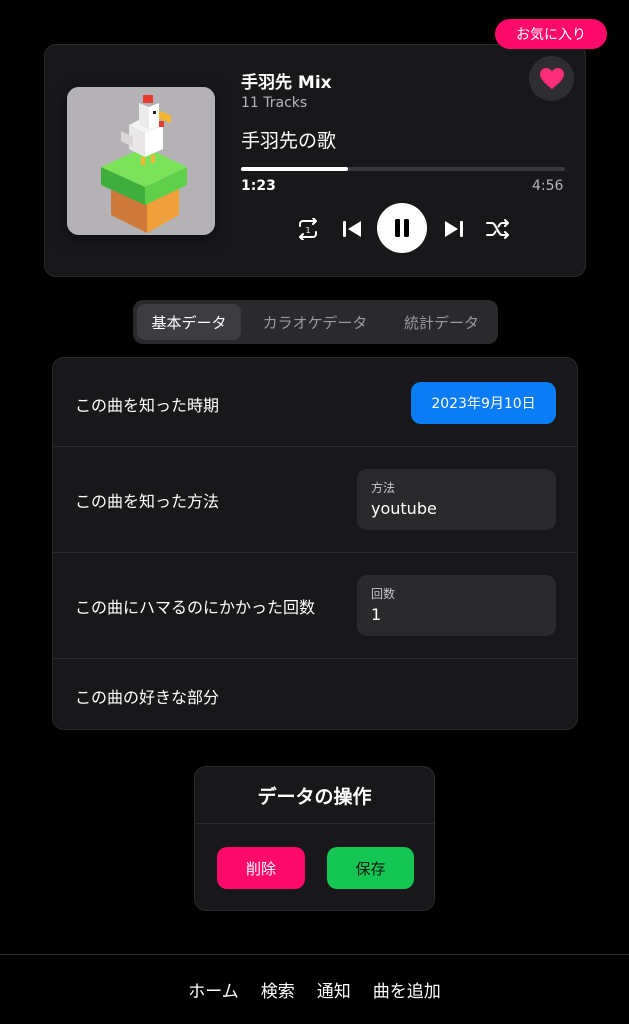  What do you see at coordinates (213, 989) in the screenshot?
I see `nav-home: ホーム` at bounding box center [213, 989].